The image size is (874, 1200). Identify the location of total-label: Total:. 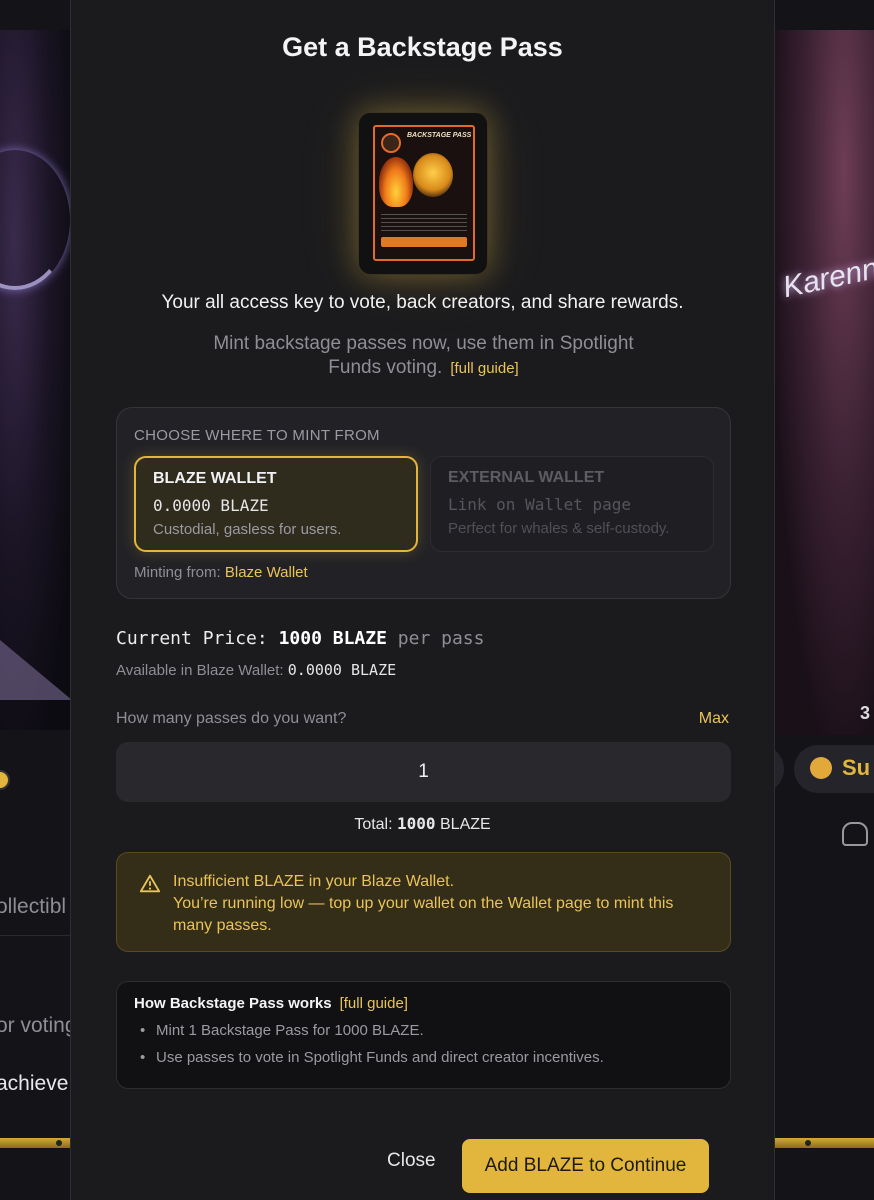
(373, 824).